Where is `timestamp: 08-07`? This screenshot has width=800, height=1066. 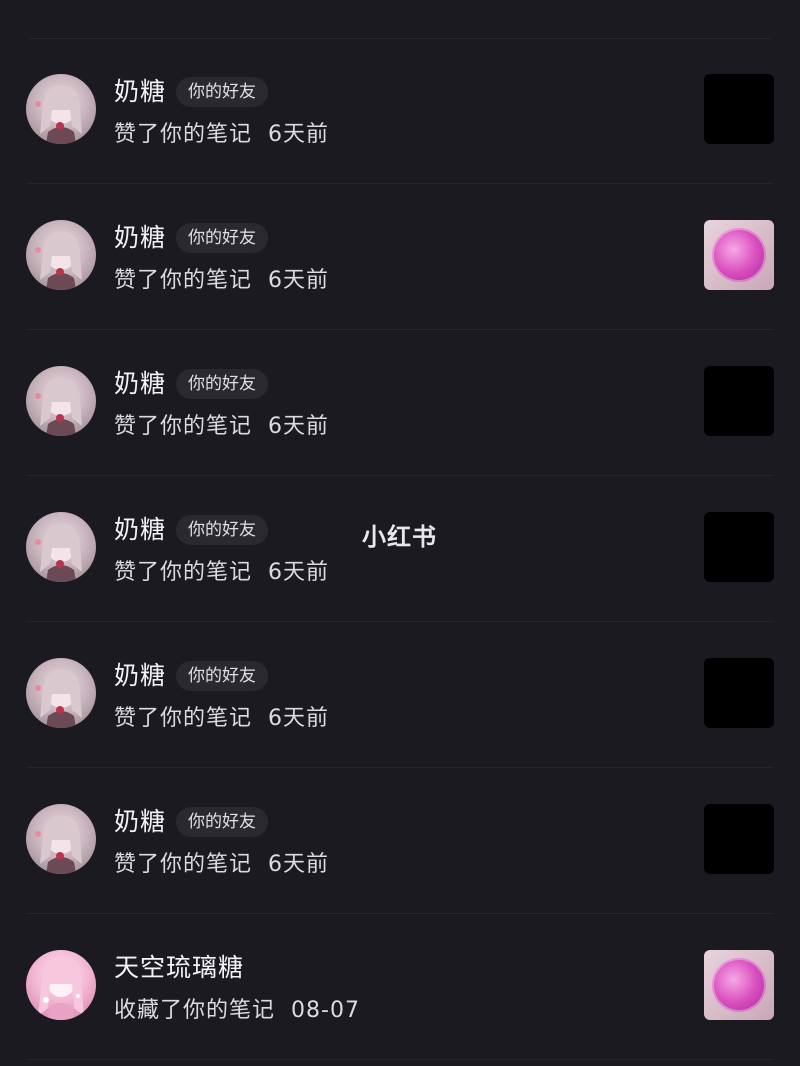
timestamp: 08-07 is located at coordinates (325, 1010).